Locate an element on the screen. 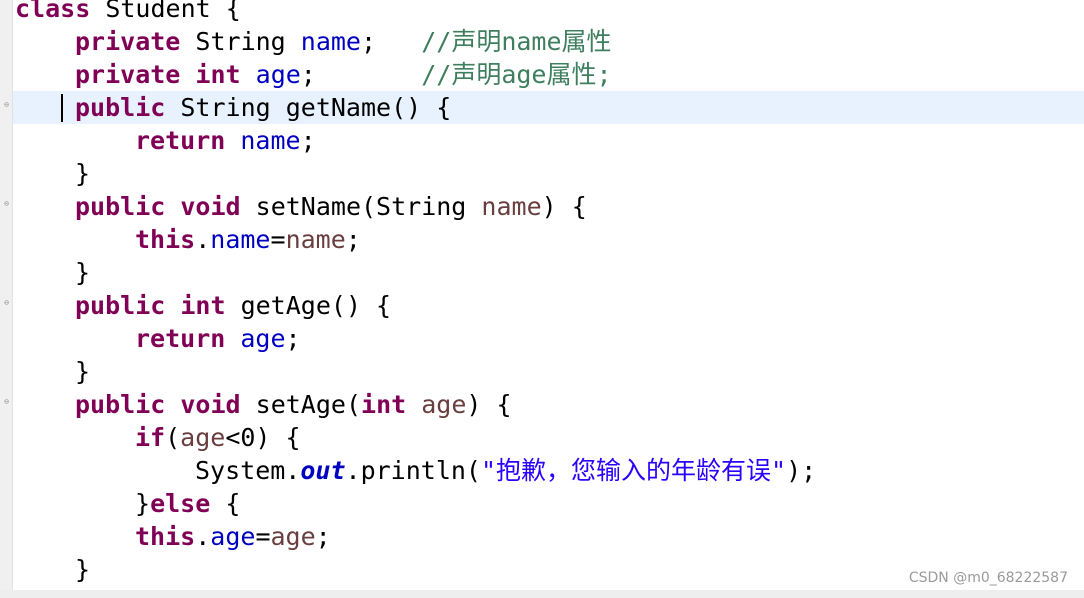 The height and width of the screenshot is (598, 1084). code-line-else: }else { is located at coordinates (187, 503).